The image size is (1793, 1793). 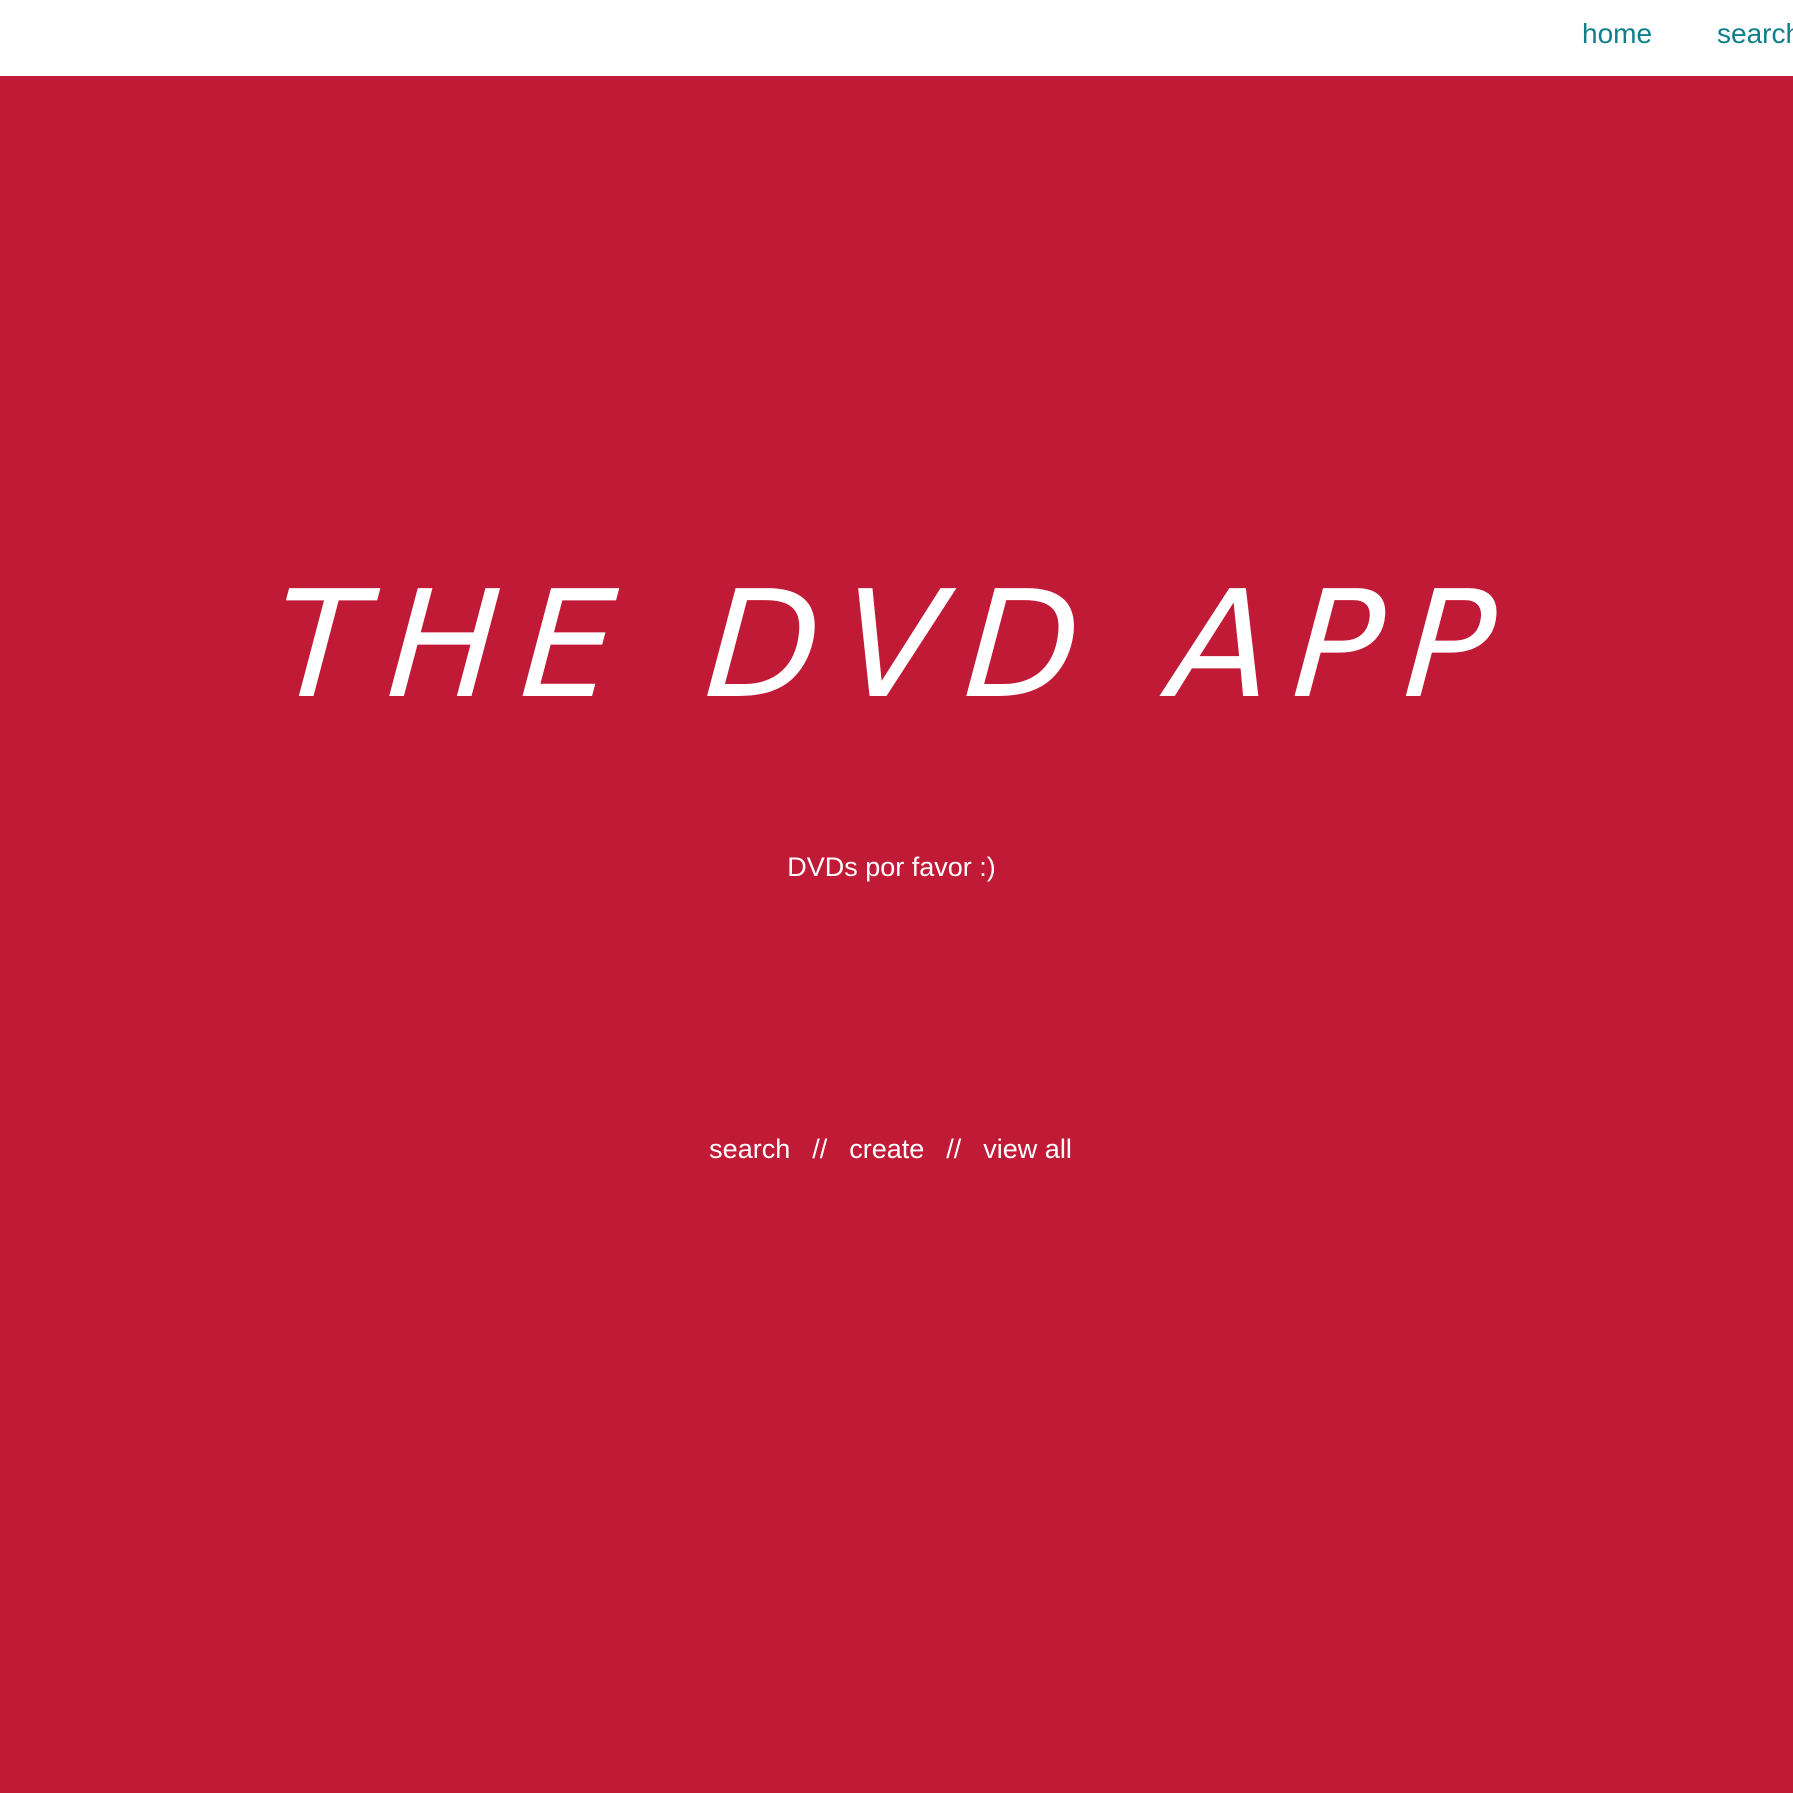 What do you see at coordinates (891, 867) in the screenshot?
I see `app-subtitle: DVDs por favor :)` at bounding box center [891, 867].